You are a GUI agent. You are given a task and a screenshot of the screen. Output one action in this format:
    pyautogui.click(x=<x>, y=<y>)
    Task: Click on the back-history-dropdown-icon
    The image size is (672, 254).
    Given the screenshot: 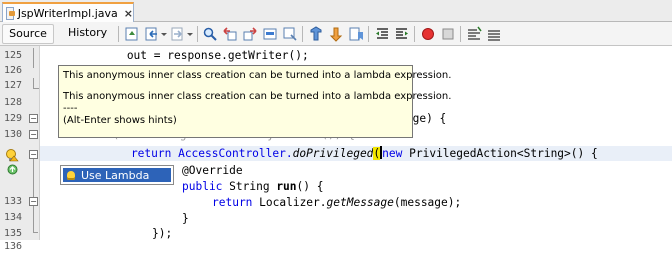 What is the action you would take?
    pyautogui.click(x=164, y=34)
    